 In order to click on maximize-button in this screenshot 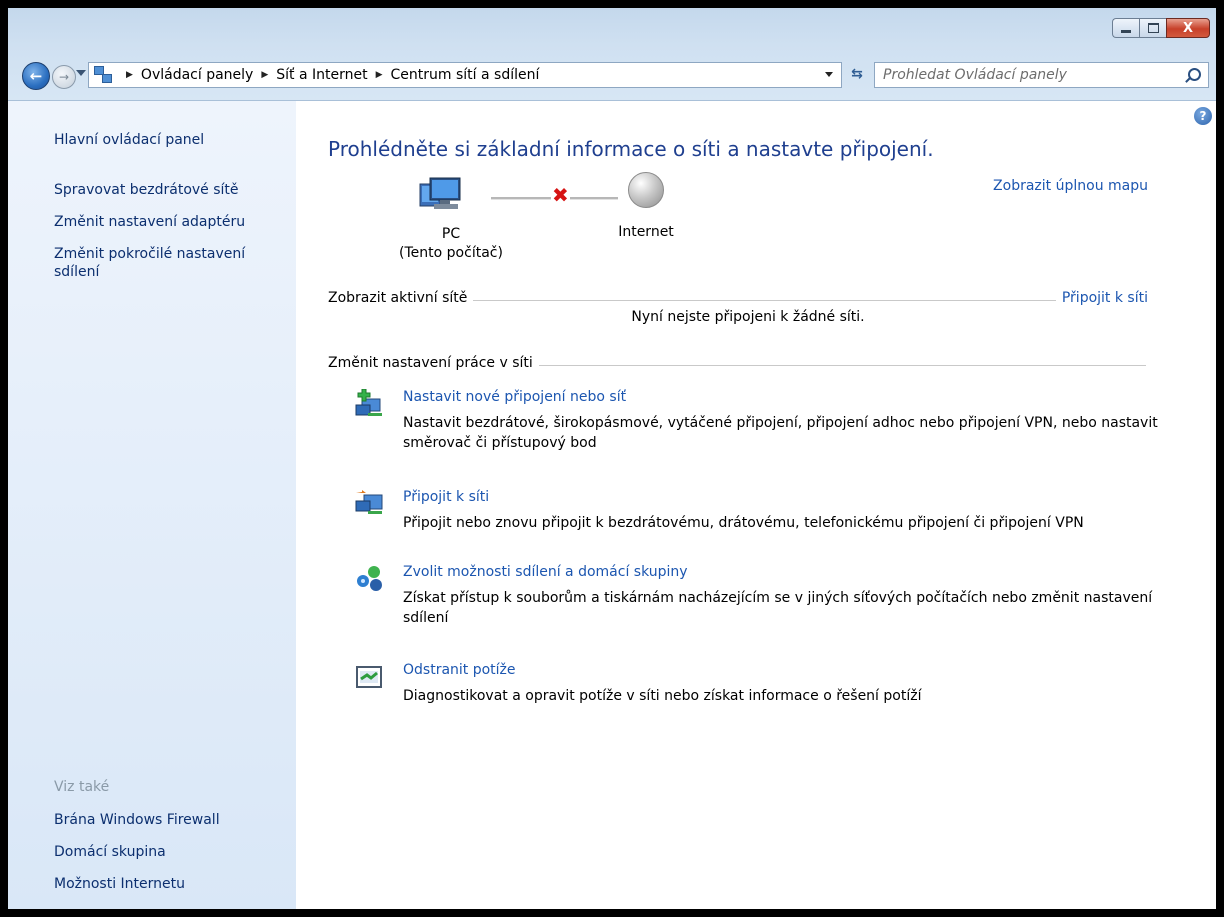, I will do `click(1152, 28)`.